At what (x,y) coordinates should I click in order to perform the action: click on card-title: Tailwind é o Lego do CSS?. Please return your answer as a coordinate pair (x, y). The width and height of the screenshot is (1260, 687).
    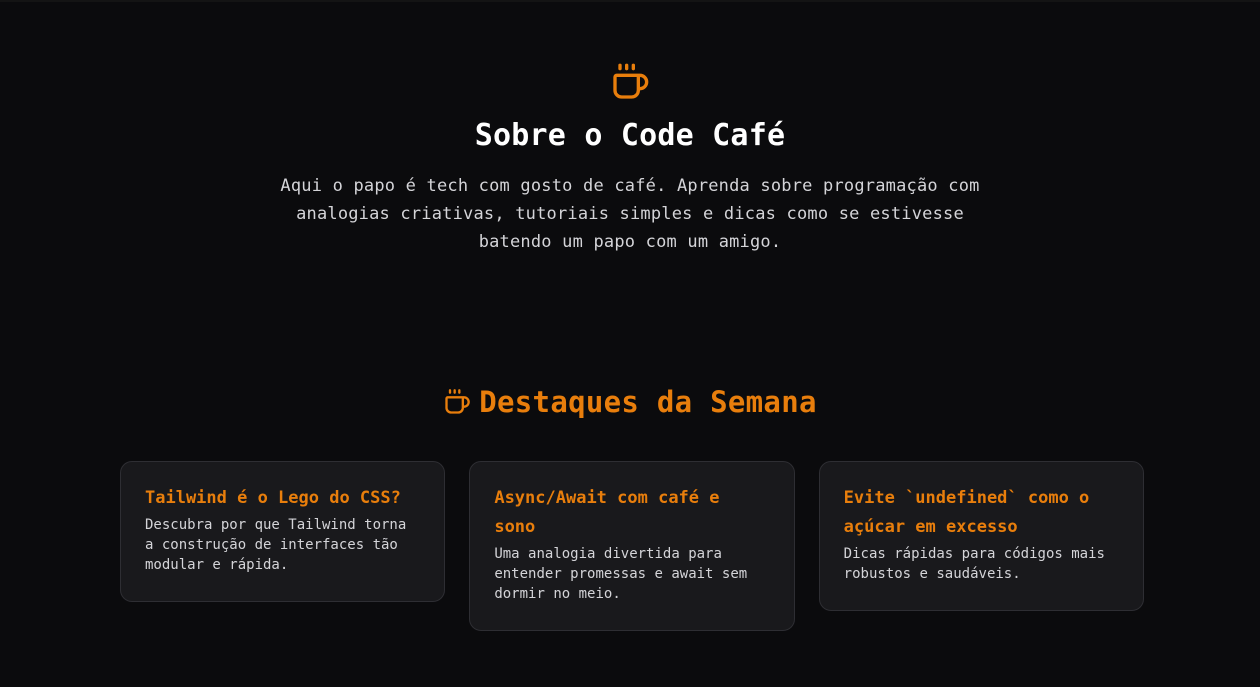
    Looking at the image, I should click on (282, 498).